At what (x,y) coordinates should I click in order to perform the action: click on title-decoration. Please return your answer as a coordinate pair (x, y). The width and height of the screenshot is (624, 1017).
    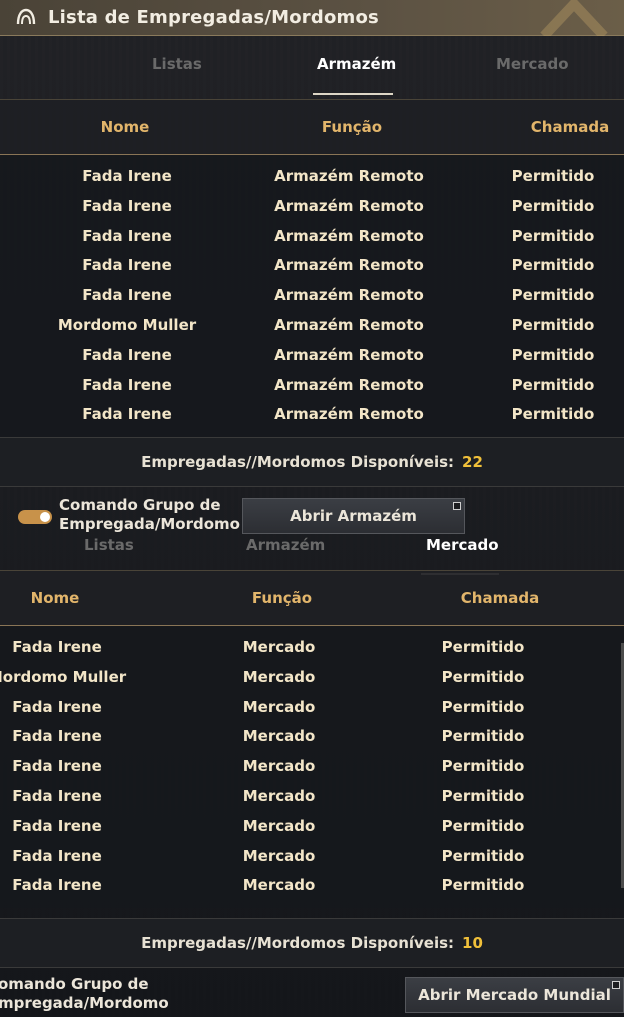
    Looking at the image, I should click on (574, 18).